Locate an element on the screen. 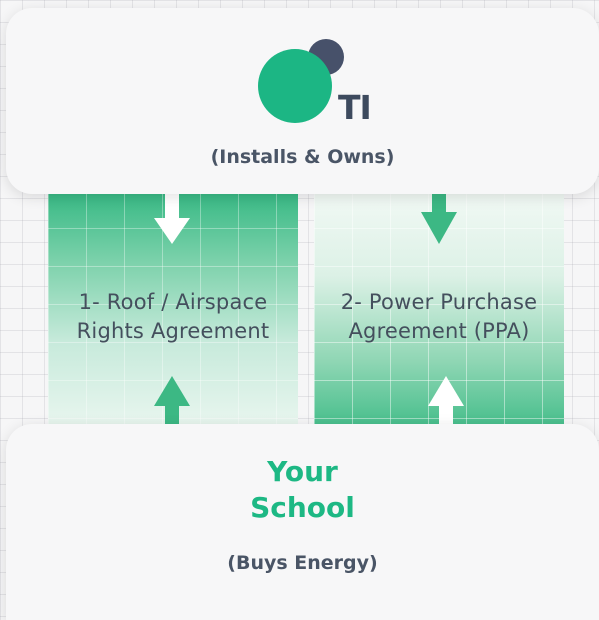 The height and width of the screenshot is (620, 599). school-subtitle: (Buys Energy) is located at coordinates (302, 563).